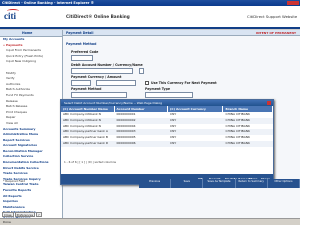  Describe the element at coordinates (99, 95) in the screenshot. I see `payment-method-select` at that location.